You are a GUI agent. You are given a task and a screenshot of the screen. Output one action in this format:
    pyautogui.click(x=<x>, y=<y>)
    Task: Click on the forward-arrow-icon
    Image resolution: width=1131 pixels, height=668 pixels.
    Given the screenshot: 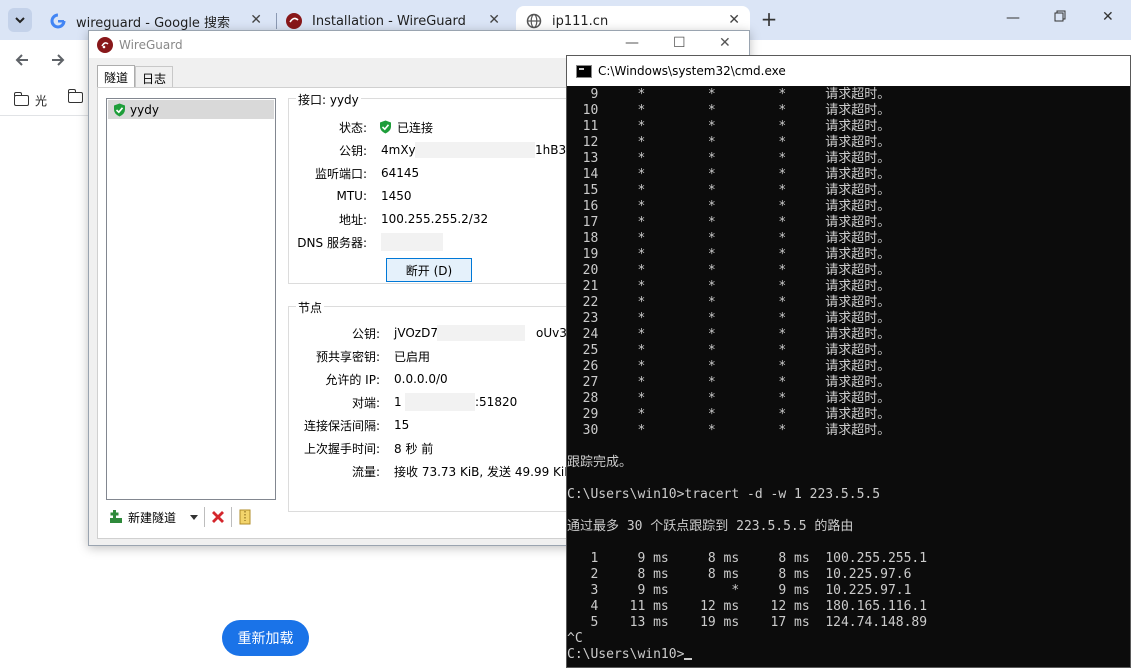 What is the action you would take?
    pyautogui.click(x=58, y=62)
    